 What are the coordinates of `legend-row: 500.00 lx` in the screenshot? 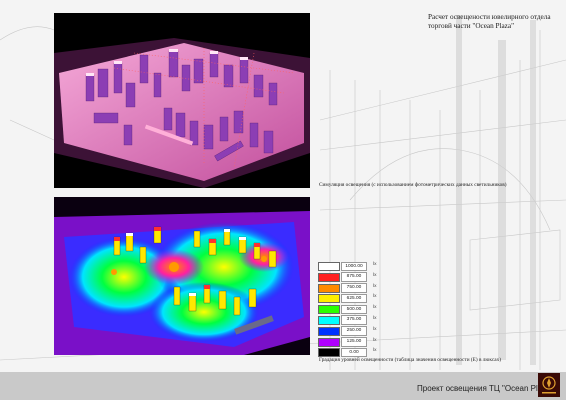 It's located at (354, 309).